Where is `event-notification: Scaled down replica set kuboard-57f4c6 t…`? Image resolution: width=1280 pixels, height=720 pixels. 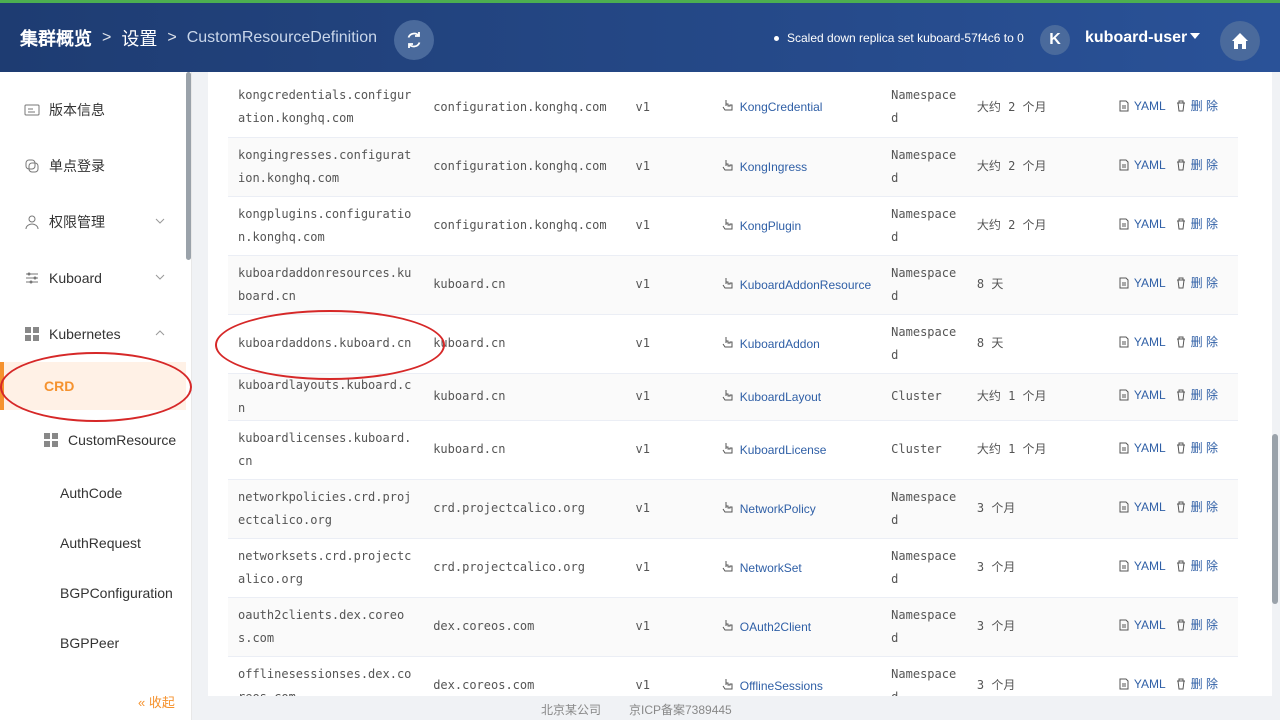 event-notification: Scaled down replica set kuboard-57f4c6 t… is located at coordinates (899, 38).